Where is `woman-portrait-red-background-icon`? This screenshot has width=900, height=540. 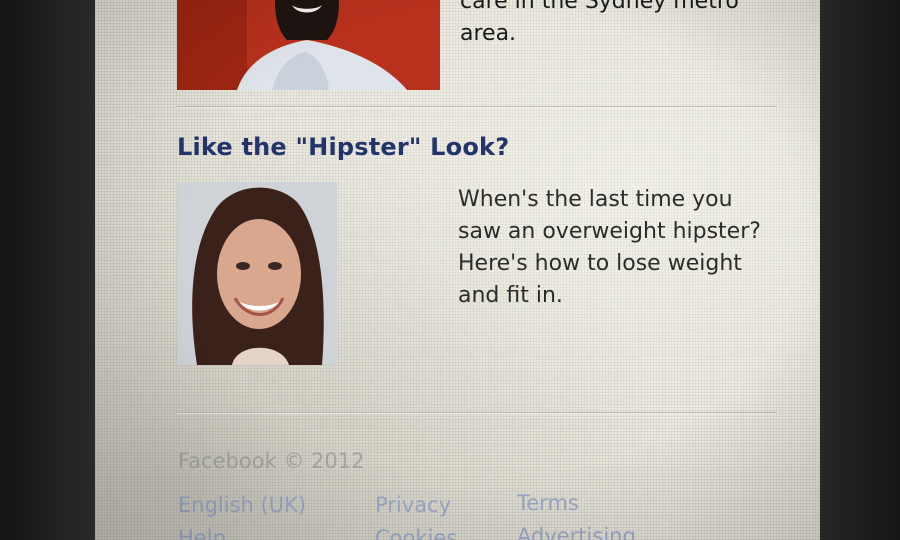 woman-portrait-red-background-icon is located at coordinates (308, 45).